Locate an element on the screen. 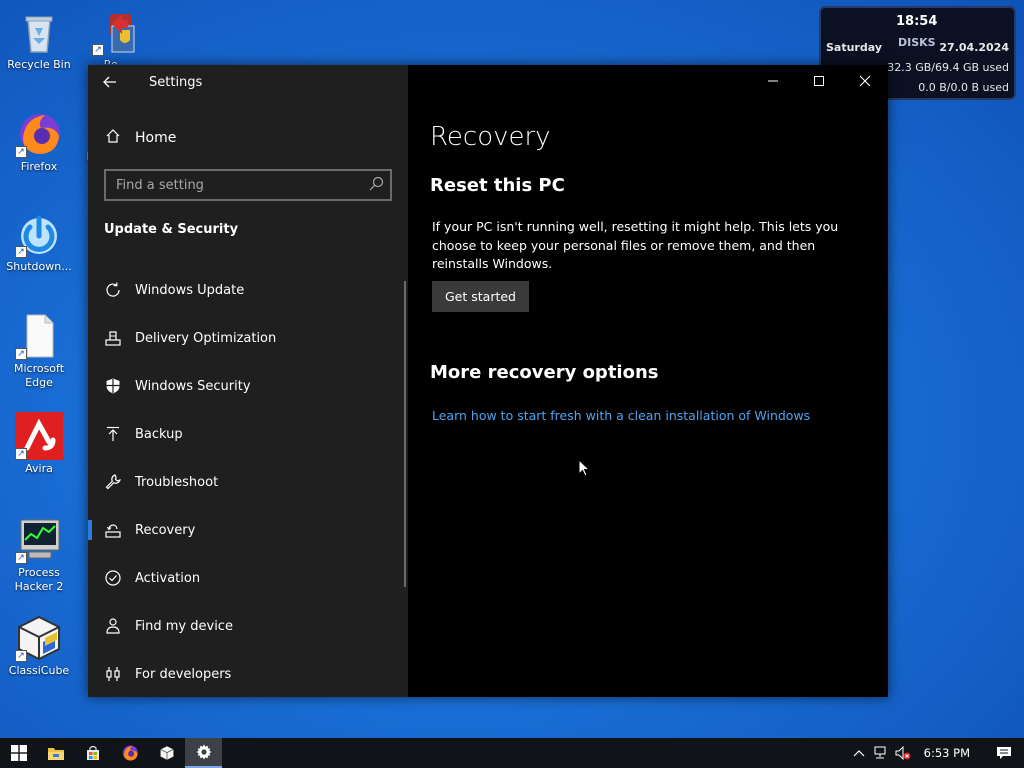 The width and height of the screenshot is (1024, 768). action-center-button is located at coordinates (1004, 753).